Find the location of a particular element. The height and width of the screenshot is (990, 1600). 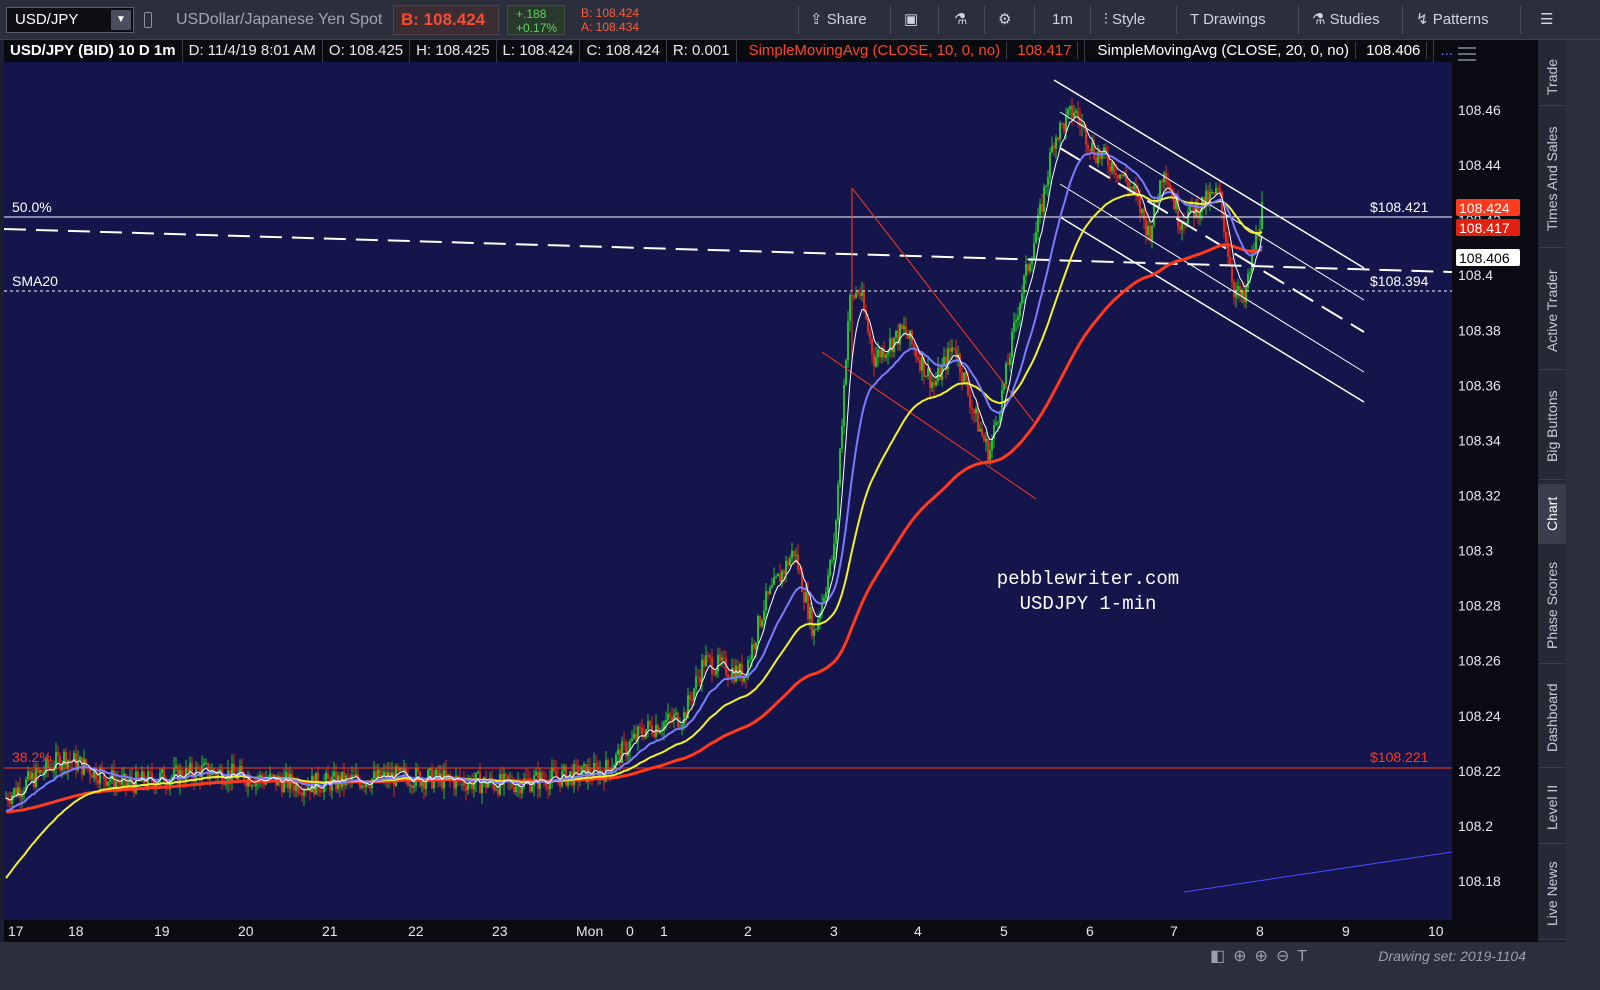

timeframe-button: 1m is located at coordinates (1062, 20).